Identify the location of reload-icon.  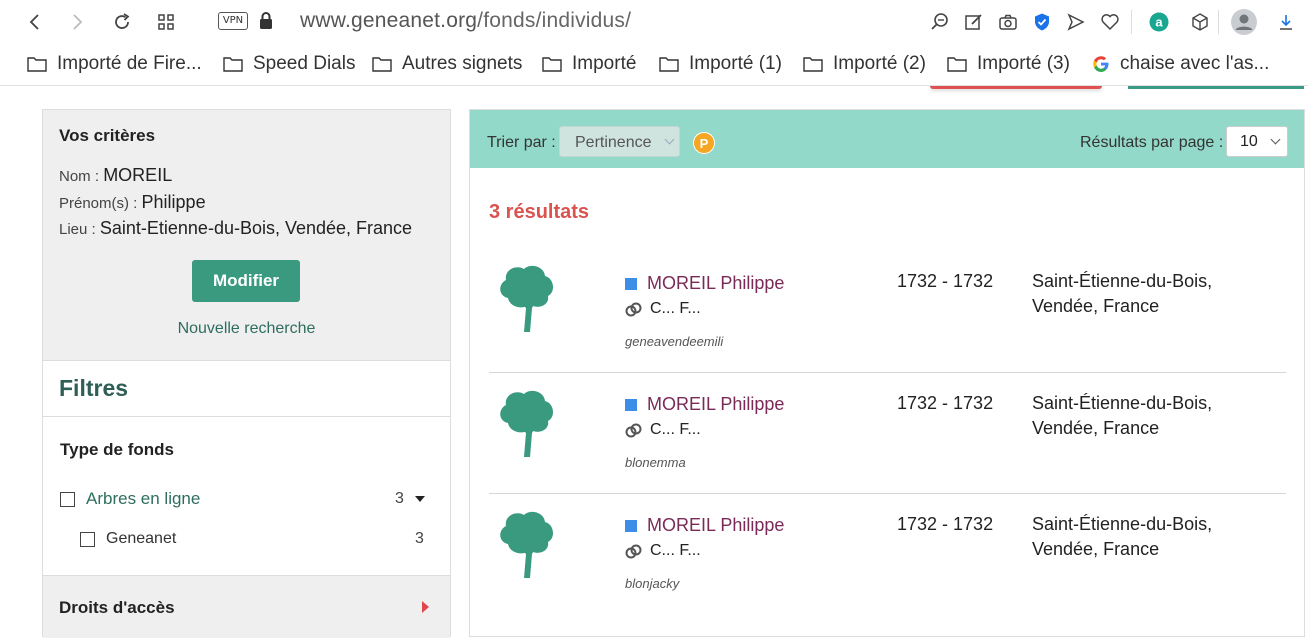
(122, 21).